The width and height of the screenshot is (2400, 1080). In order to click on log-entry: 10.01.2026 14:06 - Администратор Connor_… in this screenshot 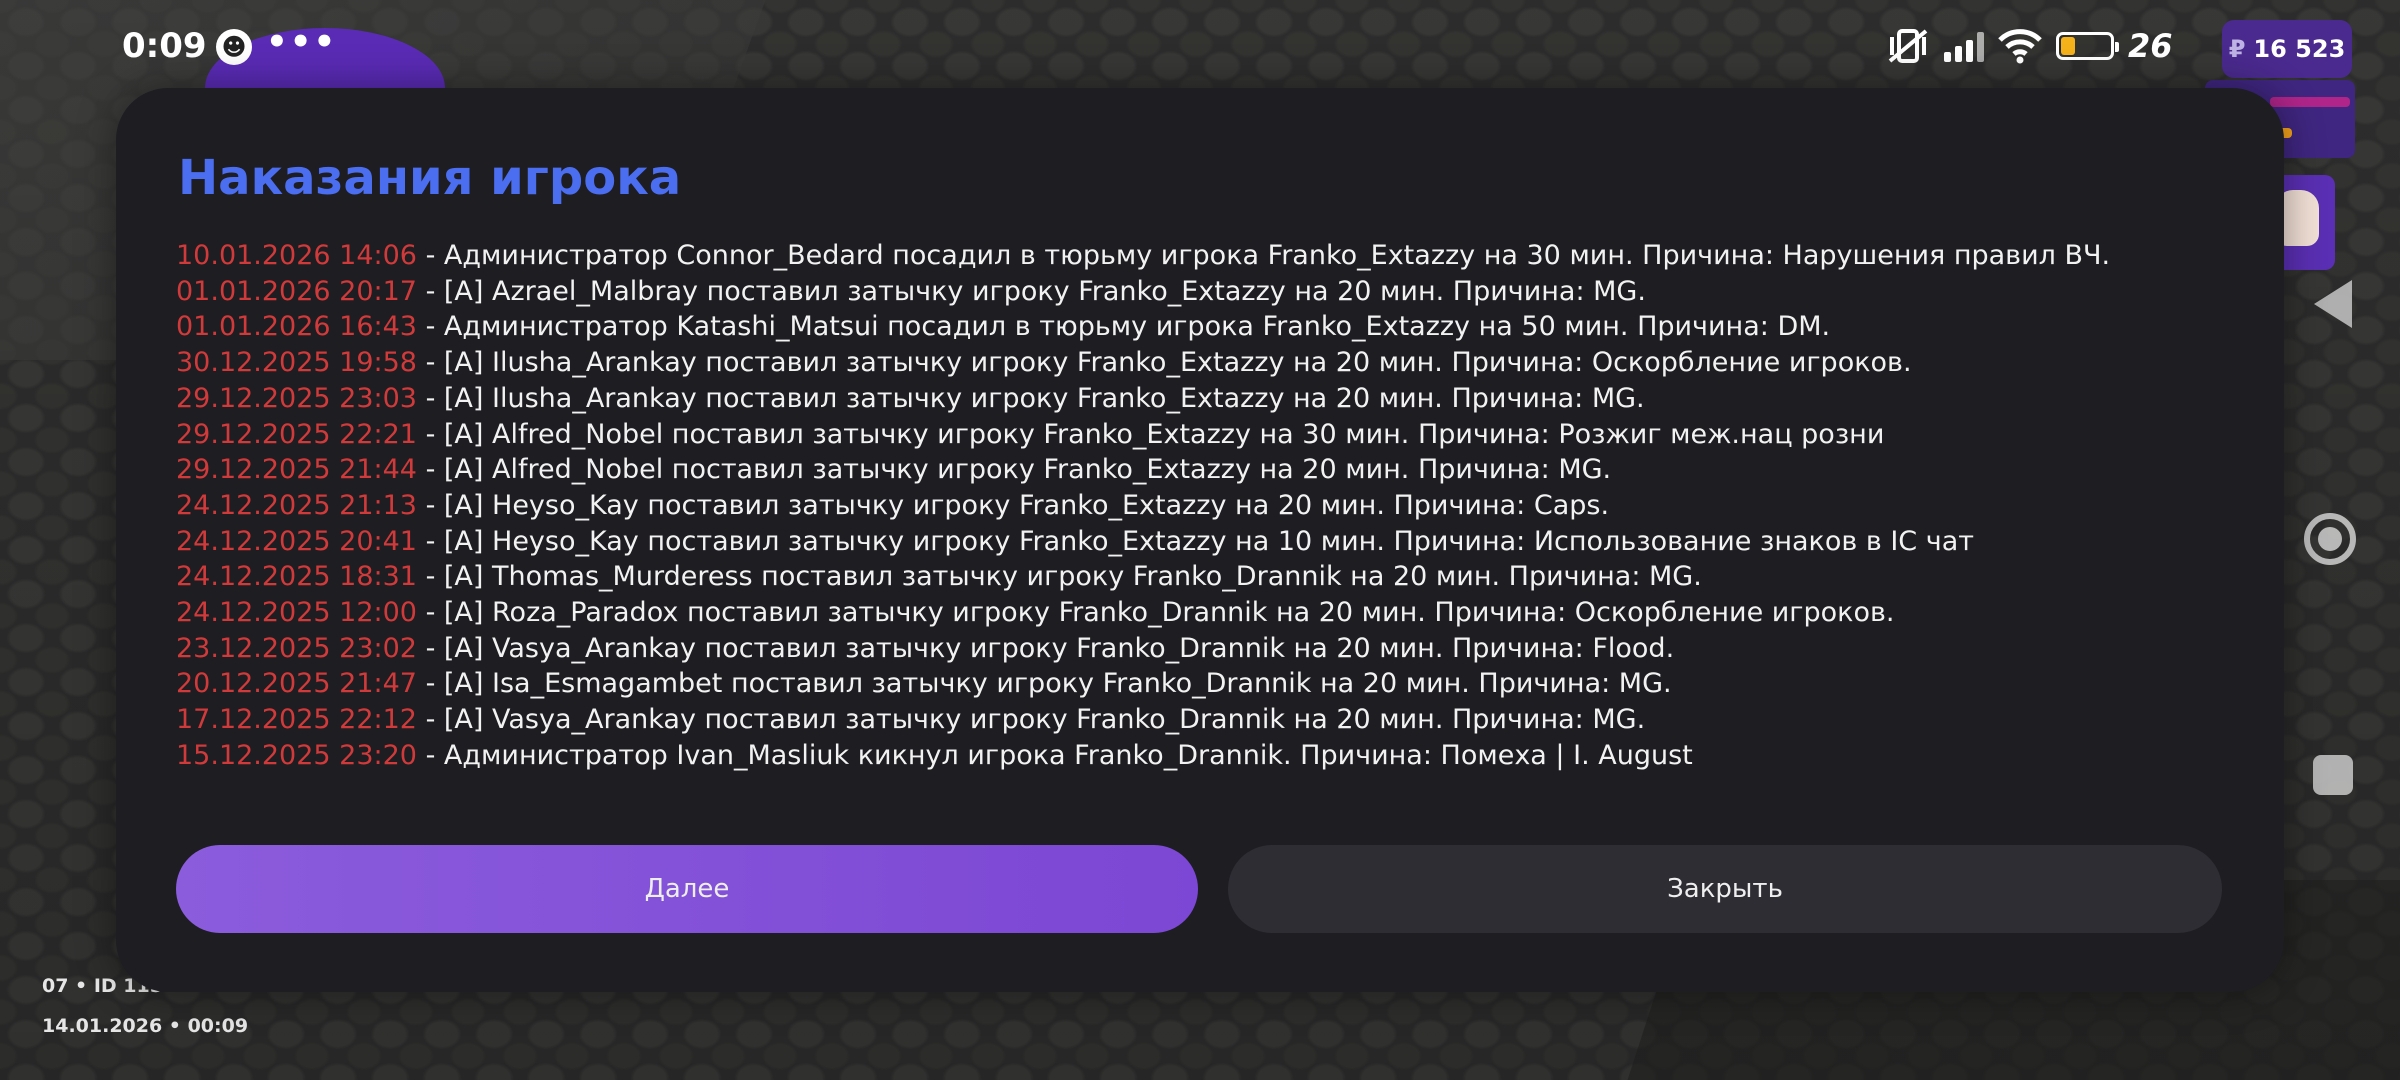, I will do `click(1216, 256)`.